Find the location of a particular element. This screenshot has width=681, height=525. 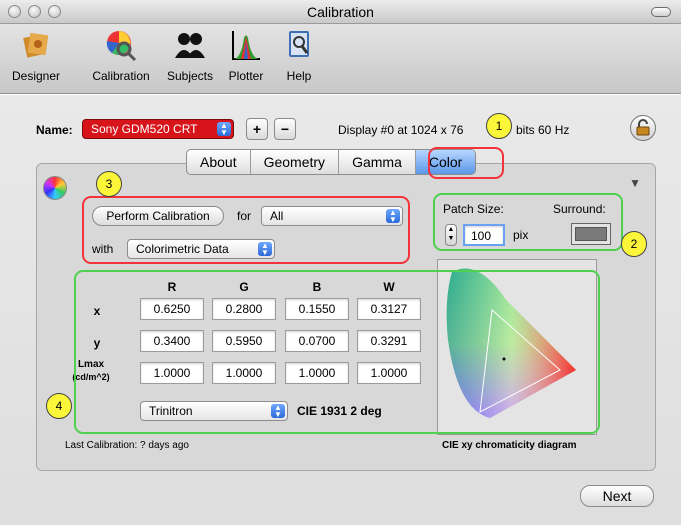

patch-highlight-box is located at coordinates (528, 222).